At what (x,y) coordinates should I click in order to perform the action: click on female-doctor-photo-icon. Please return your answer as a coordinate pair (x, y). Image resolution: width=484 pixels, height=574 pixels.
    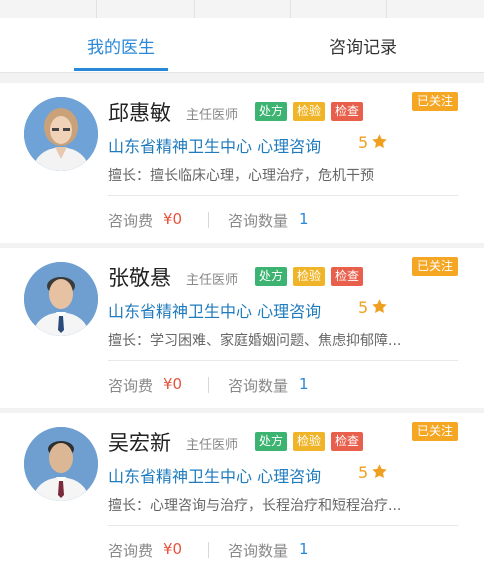
    Looking at the image, I should click on (61, 134).